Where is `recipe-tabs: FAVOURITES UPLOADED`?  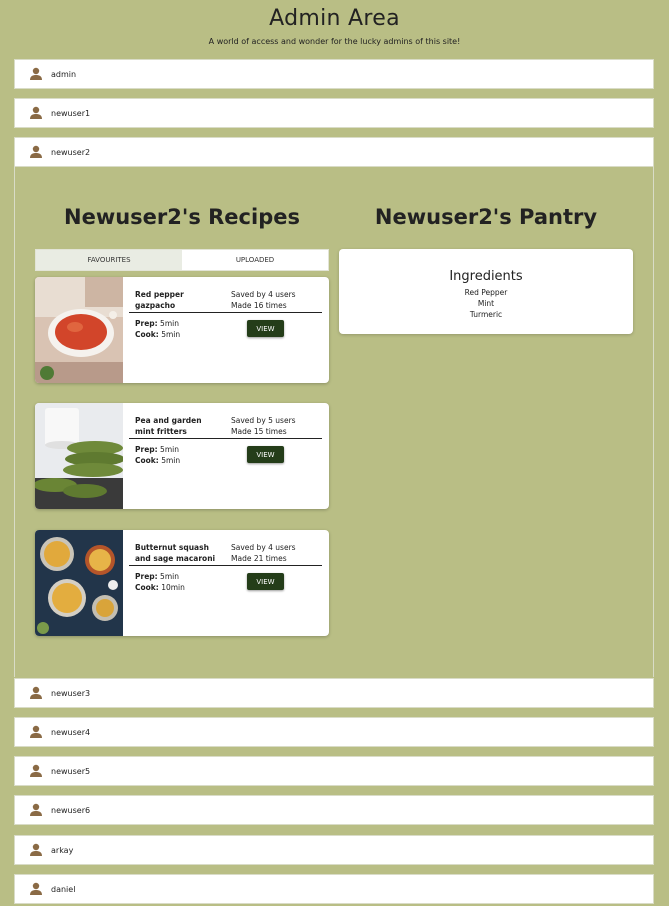 recipe-tabs: FAVOURITES UPLOADED is located at coordinates (182, 260).